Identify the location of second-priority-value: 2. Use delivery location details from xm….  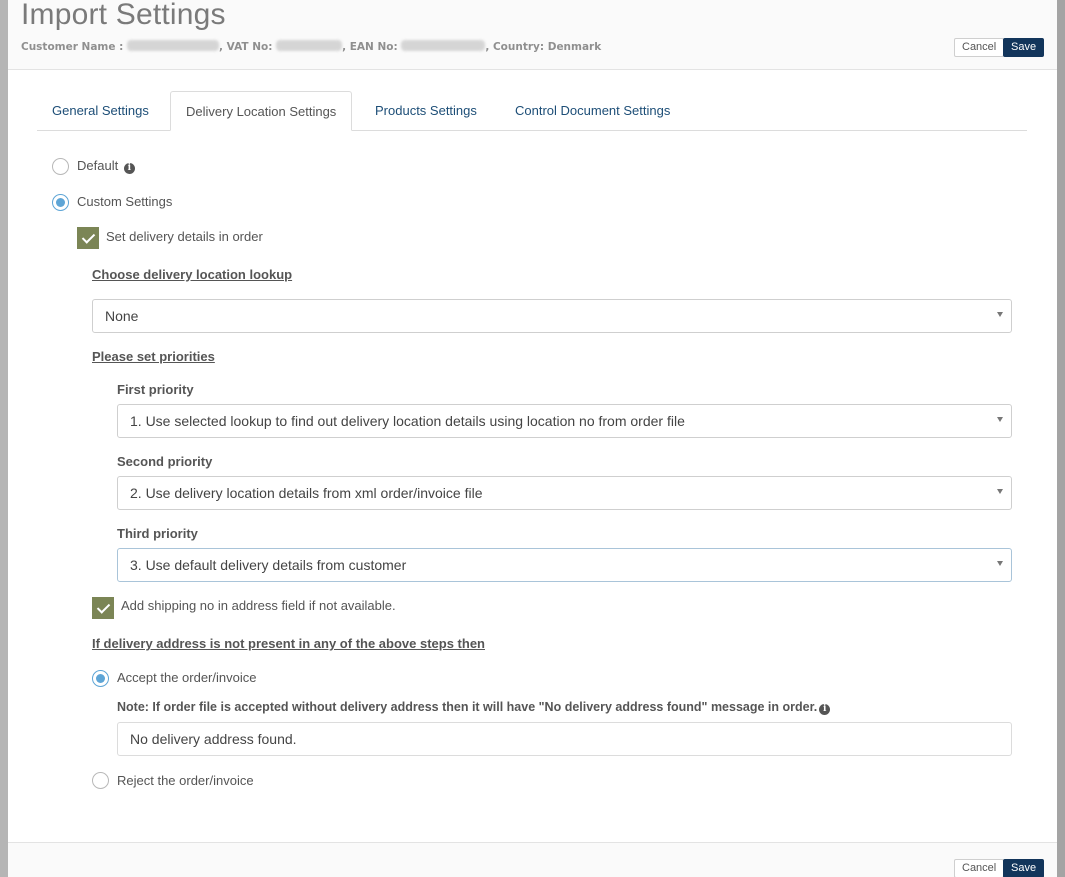
(306, 493).